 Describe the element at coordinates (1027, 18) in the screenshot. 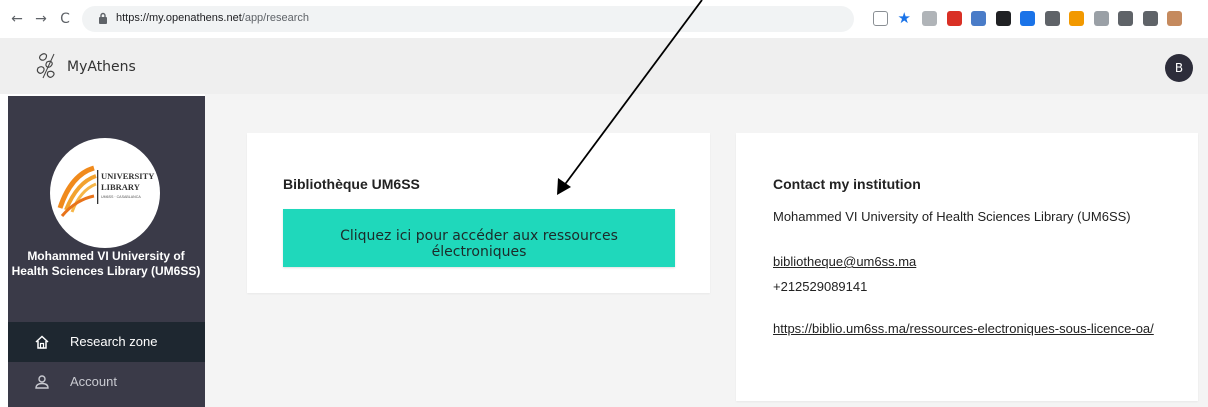

I see `shield-ext-icon` at that location.